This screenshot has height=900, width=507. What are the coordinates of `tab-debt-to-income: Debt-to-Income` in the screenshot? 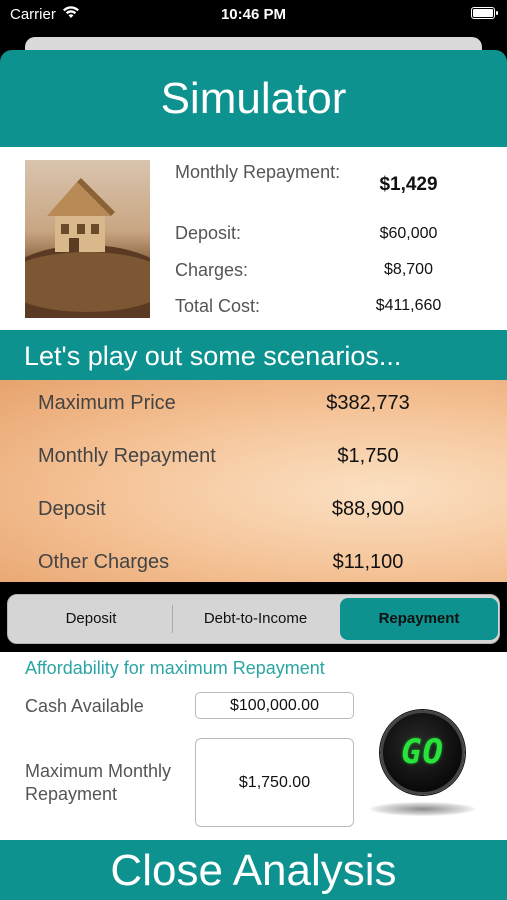 It's located at (255, 619).